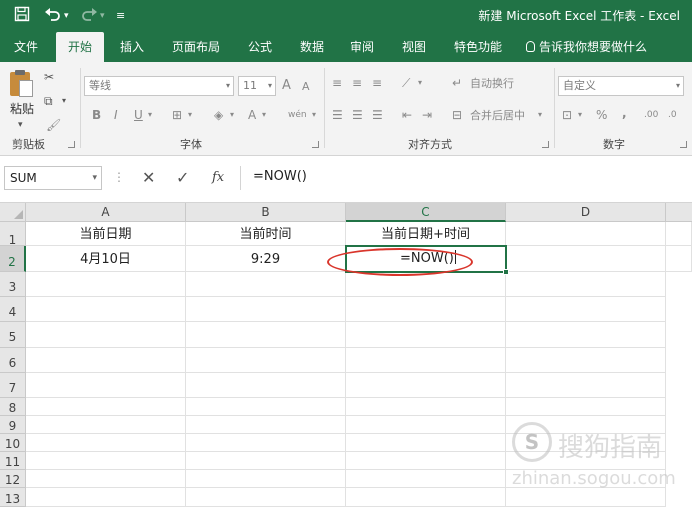 Image resolution: width=692 pixels, height=512 pixels. I want to click on tab-review: 审阅, so click(362, 47).